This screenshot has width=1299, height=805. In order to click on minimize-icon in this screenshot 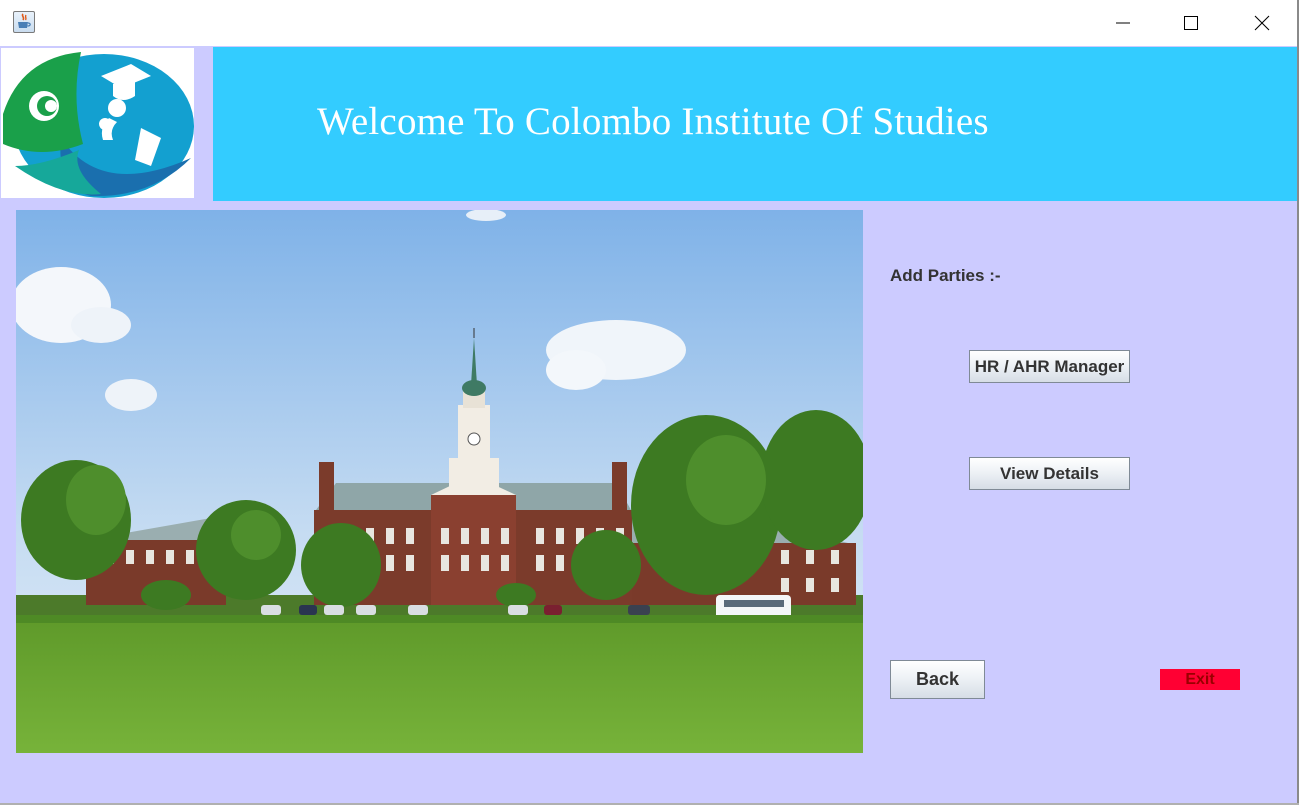, I will do `click(1123, 23)`.